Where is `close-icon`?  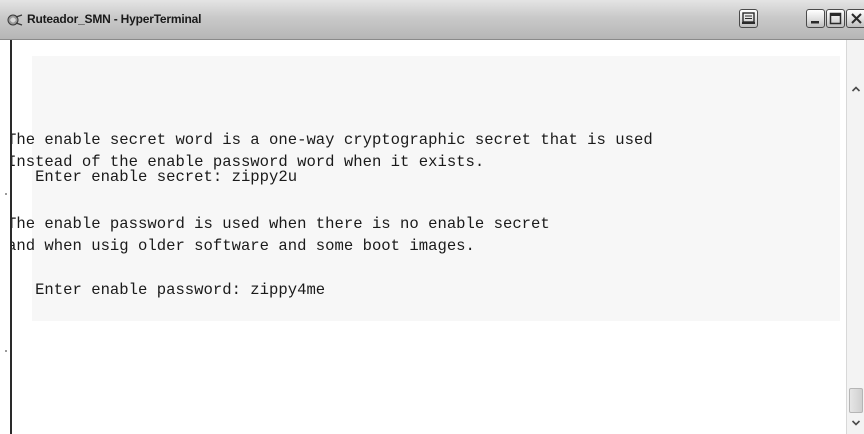 close-icon is located at coordinates (856, 18).